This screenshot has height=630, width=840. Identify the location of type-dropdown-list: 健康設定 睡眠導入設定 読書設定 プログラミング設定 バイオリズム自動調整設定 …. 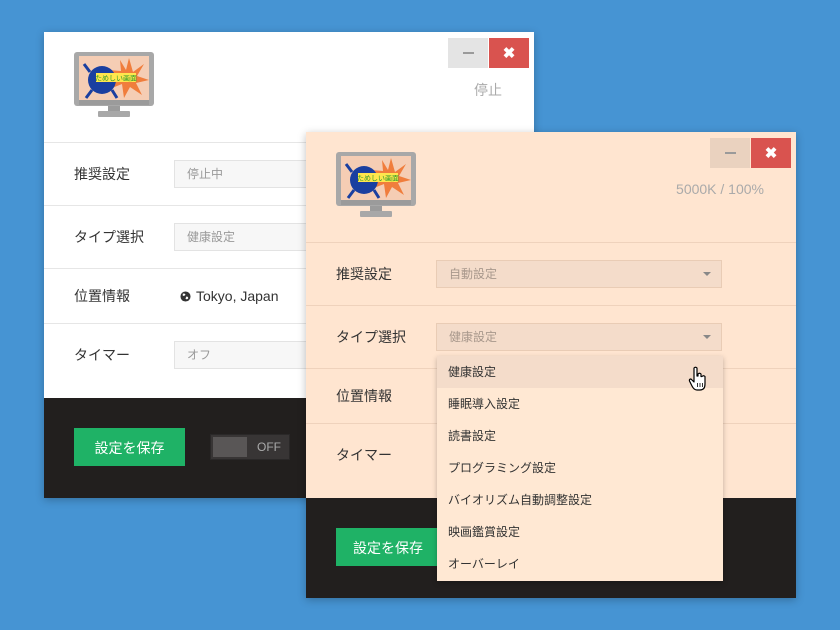
(580, 468).